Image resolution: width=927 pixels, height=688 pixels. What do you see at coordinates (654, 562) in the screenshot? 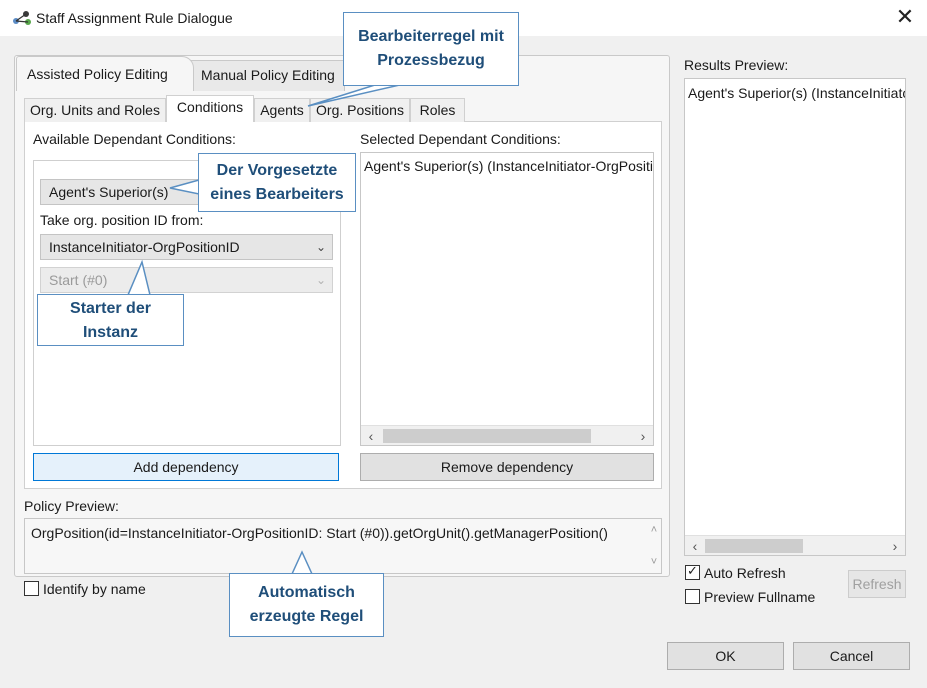
I see `chevron-down-icon: ˅` at bounding box center [654, 562].